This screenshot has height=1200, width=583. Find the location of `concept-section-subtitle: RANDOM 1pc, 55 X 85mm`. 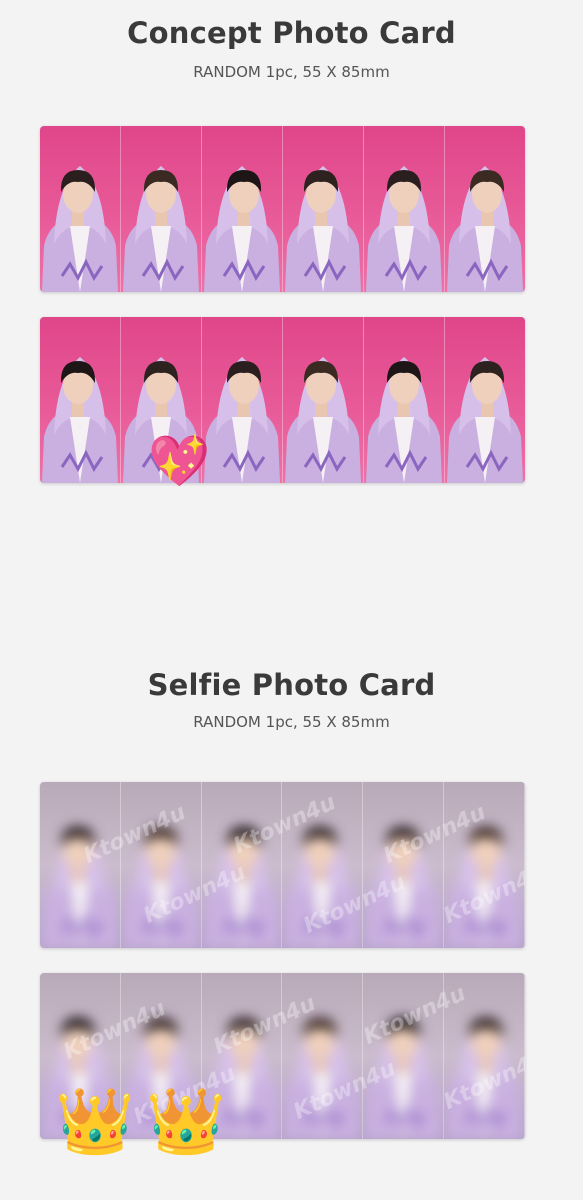

concept-section-subtitle: RANDOM 1pc, 55 X 85mm is located at coordinates (291, 72).